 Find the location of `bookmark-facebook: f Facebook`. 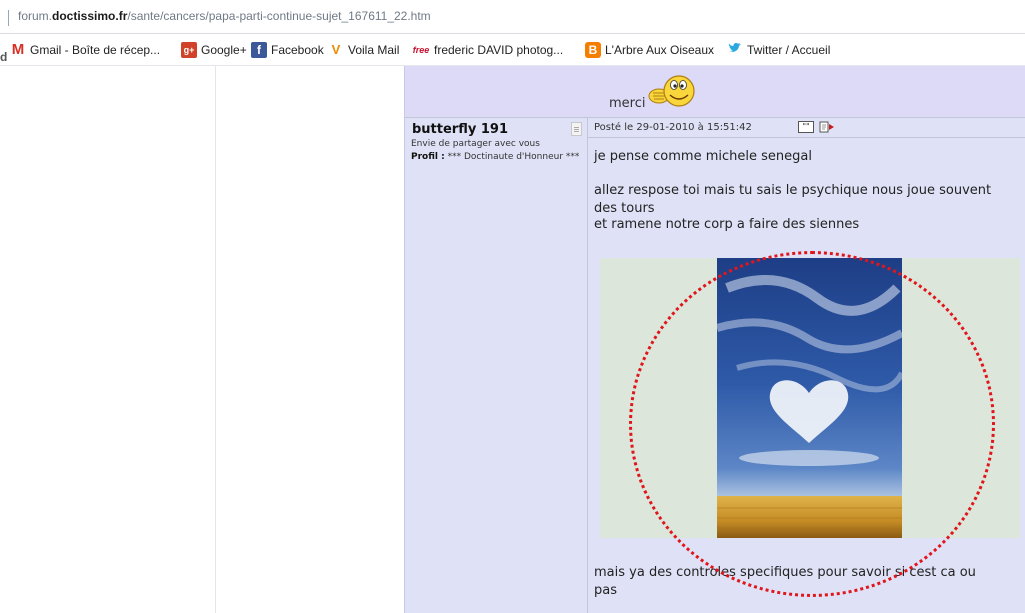

bookmark-facebook: f Facebook is located at coordinates (287, 50).